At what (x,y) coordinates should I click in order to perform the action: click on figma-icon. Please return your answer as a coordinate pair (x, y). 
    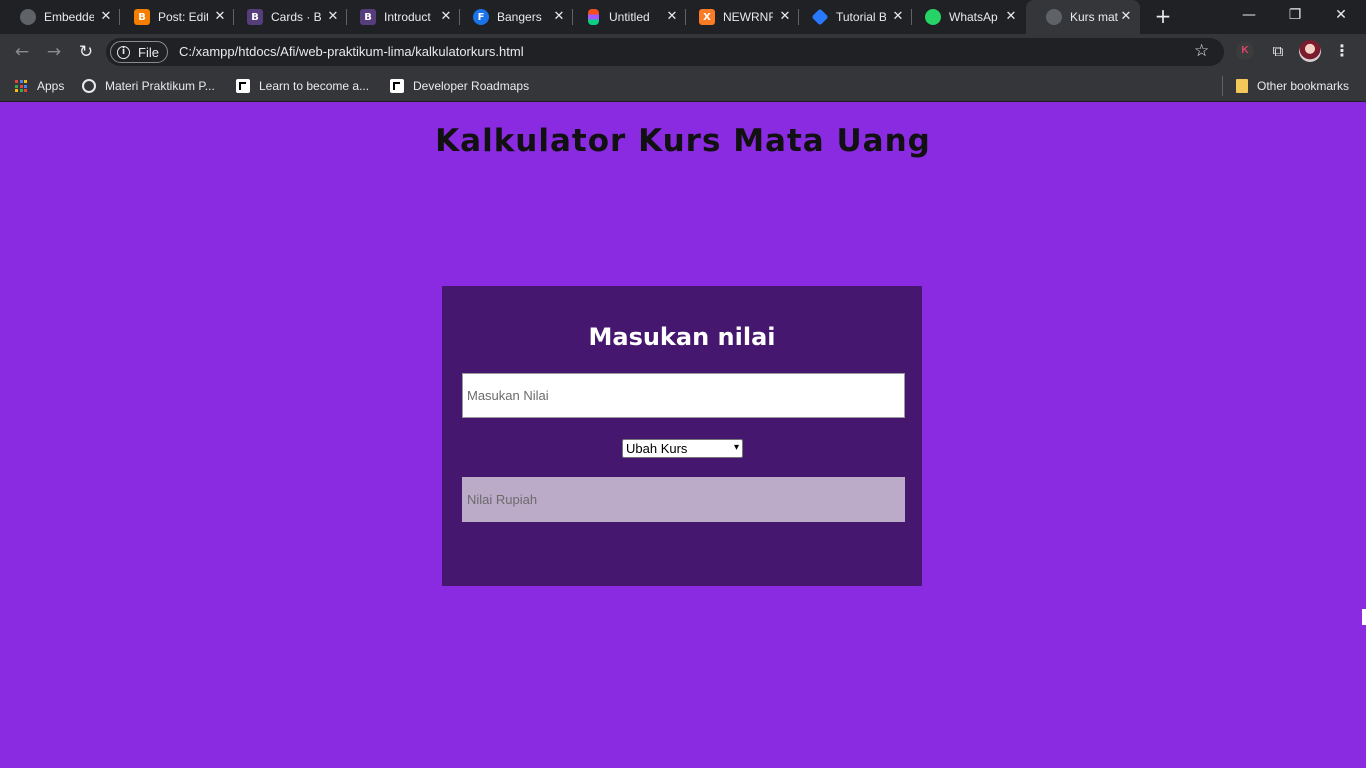
    Looking at the image, I should click on (593, 17).